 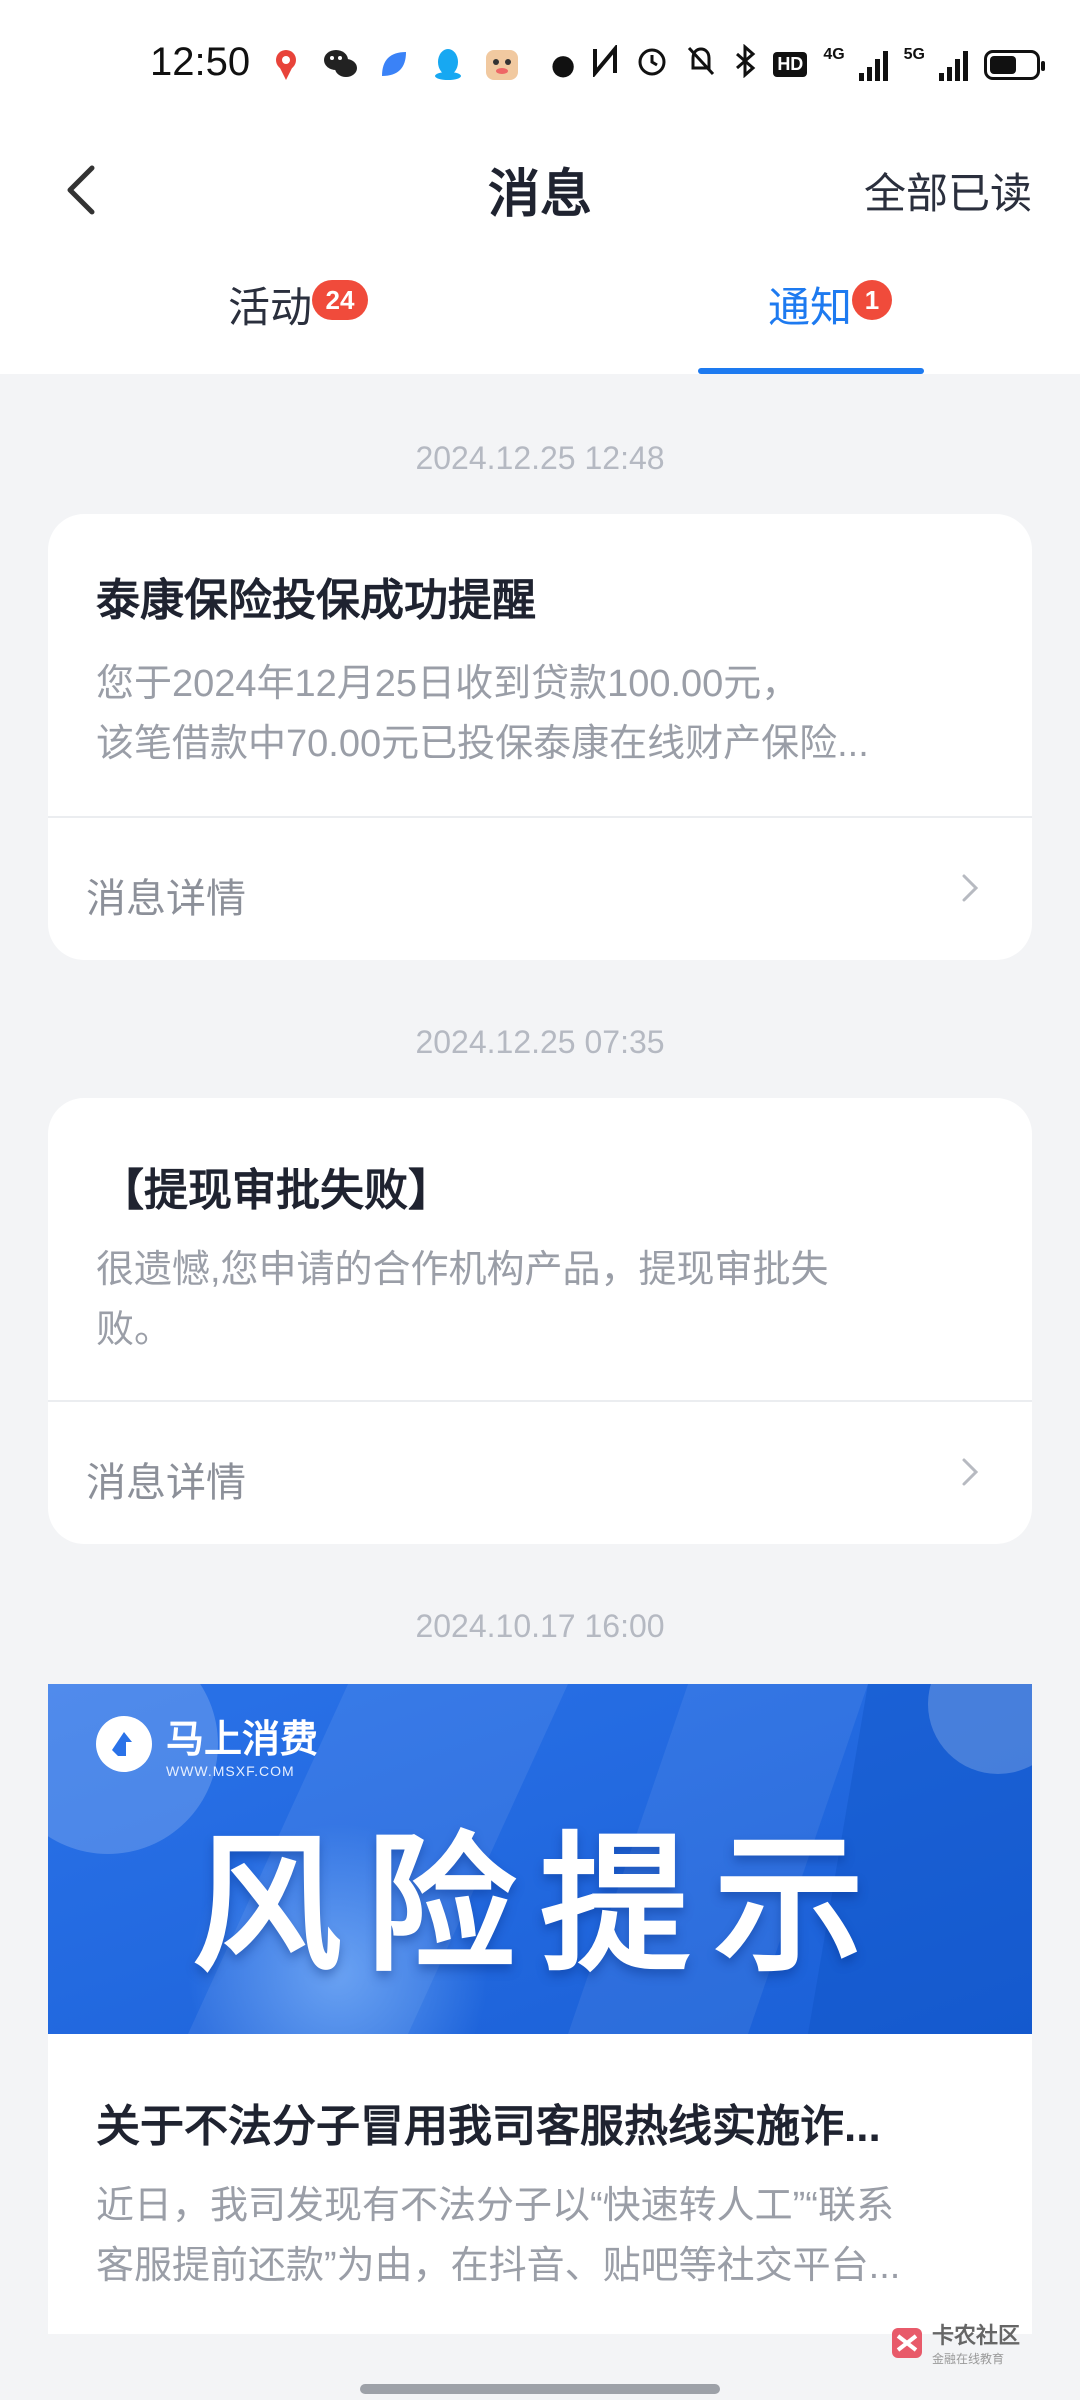 What do you see at coordinates (134, 1330) in the screenshot?
I see `message-body-line: 败。` at bounding box center [134, 1330].